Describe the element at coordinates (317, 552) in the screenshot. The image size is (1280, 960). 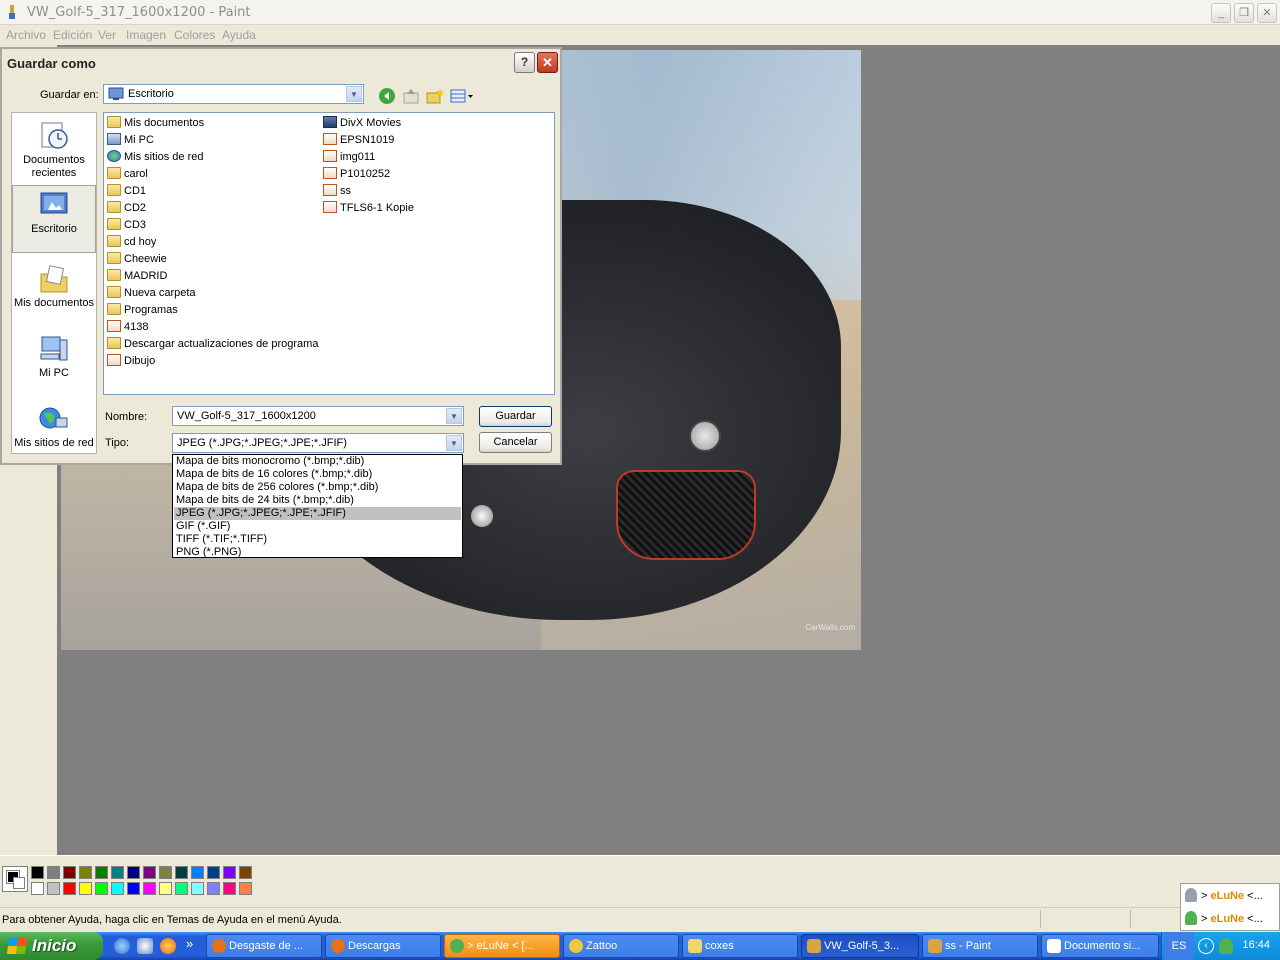
I see `type-option: PNG (*.PNG)` at that location.